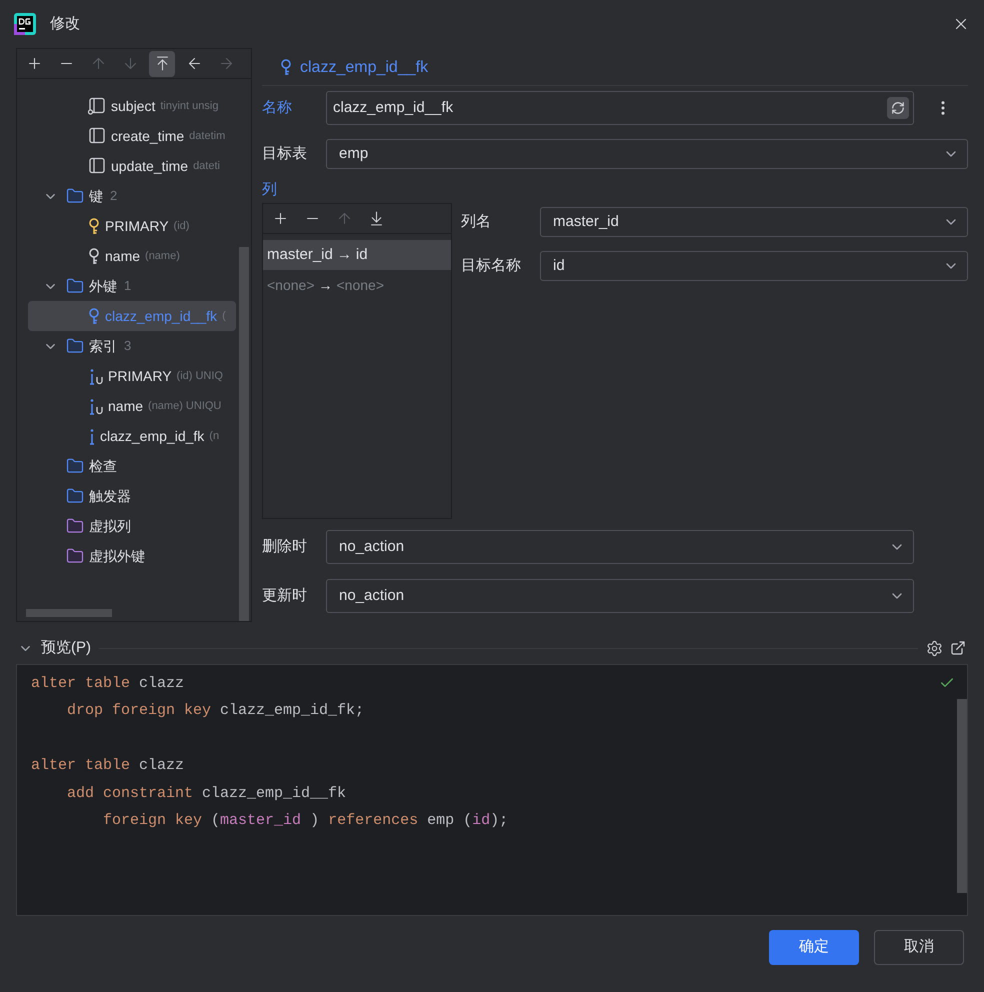 The height and width of the screenshot is (992, 984). Describe the element at coordinates (647, 154) in the screenshot. I see `target-table-dropdown: emp` at that location.